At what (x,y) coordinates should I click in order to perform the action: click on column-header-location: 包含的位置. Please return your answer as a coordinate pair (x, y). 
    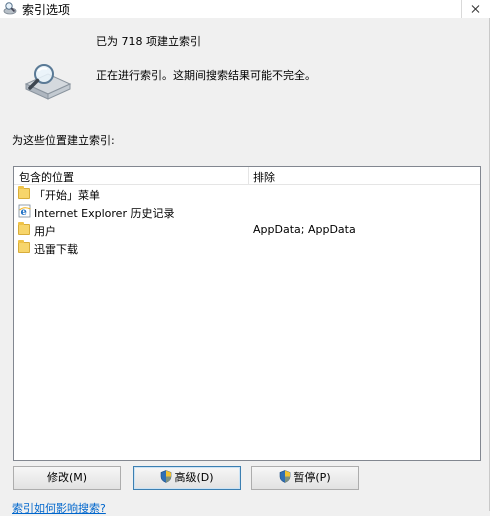
    Looking at the image, I should click on (46, 177).